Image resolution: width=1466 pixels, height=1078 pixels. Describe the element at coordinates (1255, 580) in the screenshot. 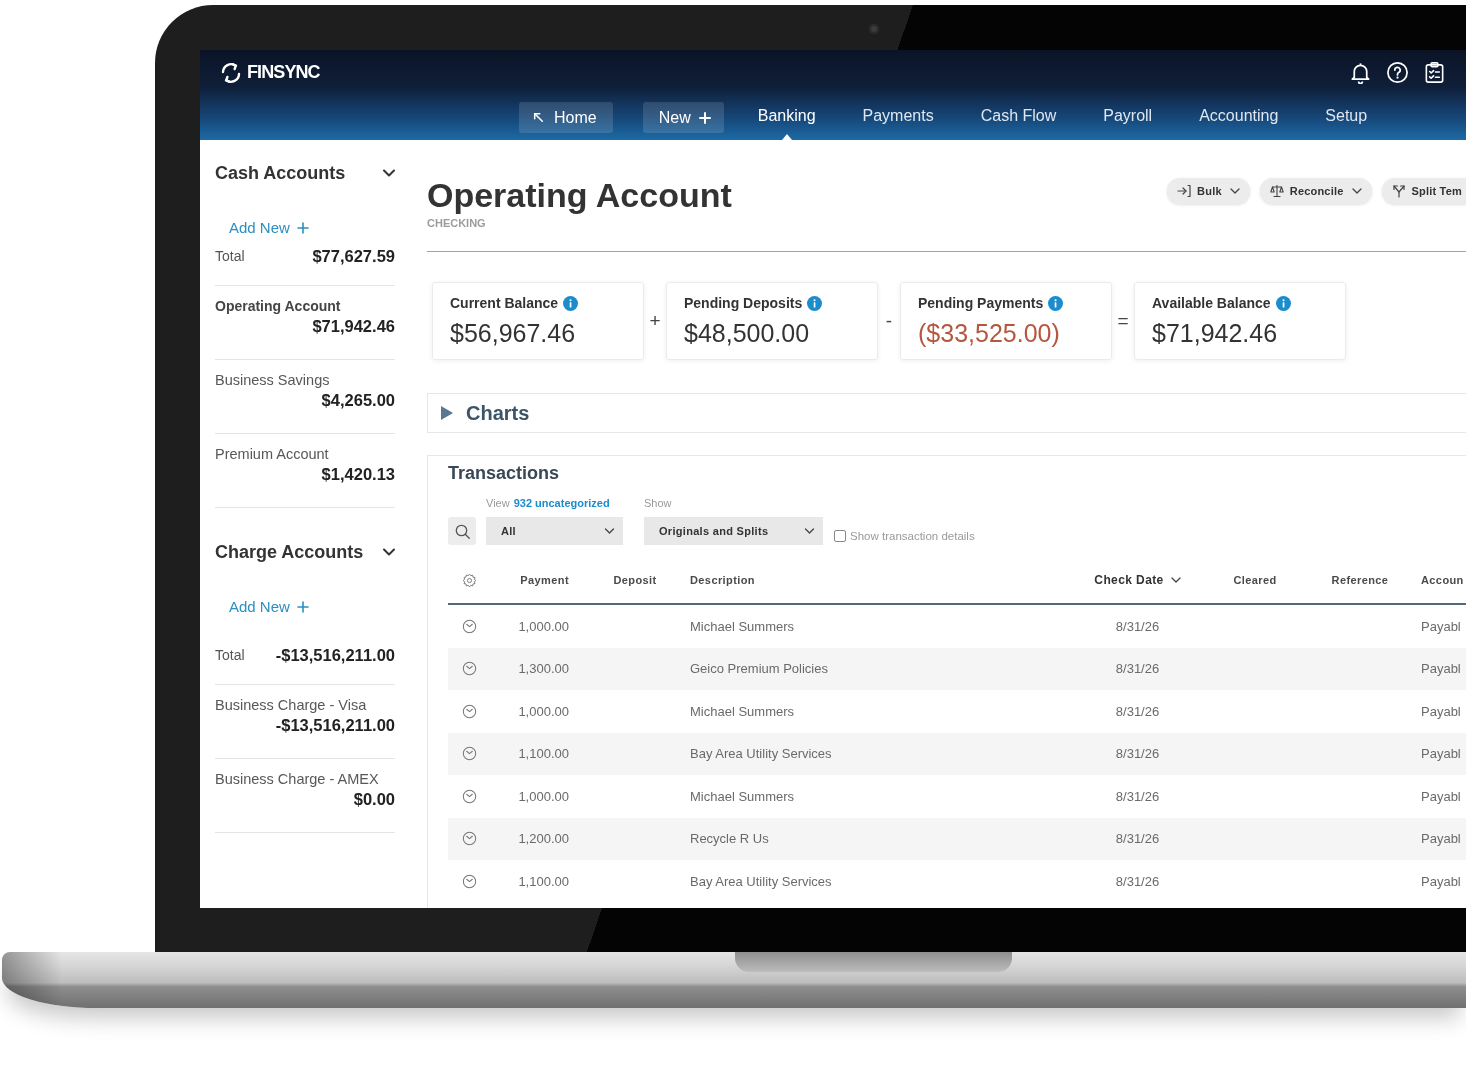

I see `column-header: Cleared` at that location.